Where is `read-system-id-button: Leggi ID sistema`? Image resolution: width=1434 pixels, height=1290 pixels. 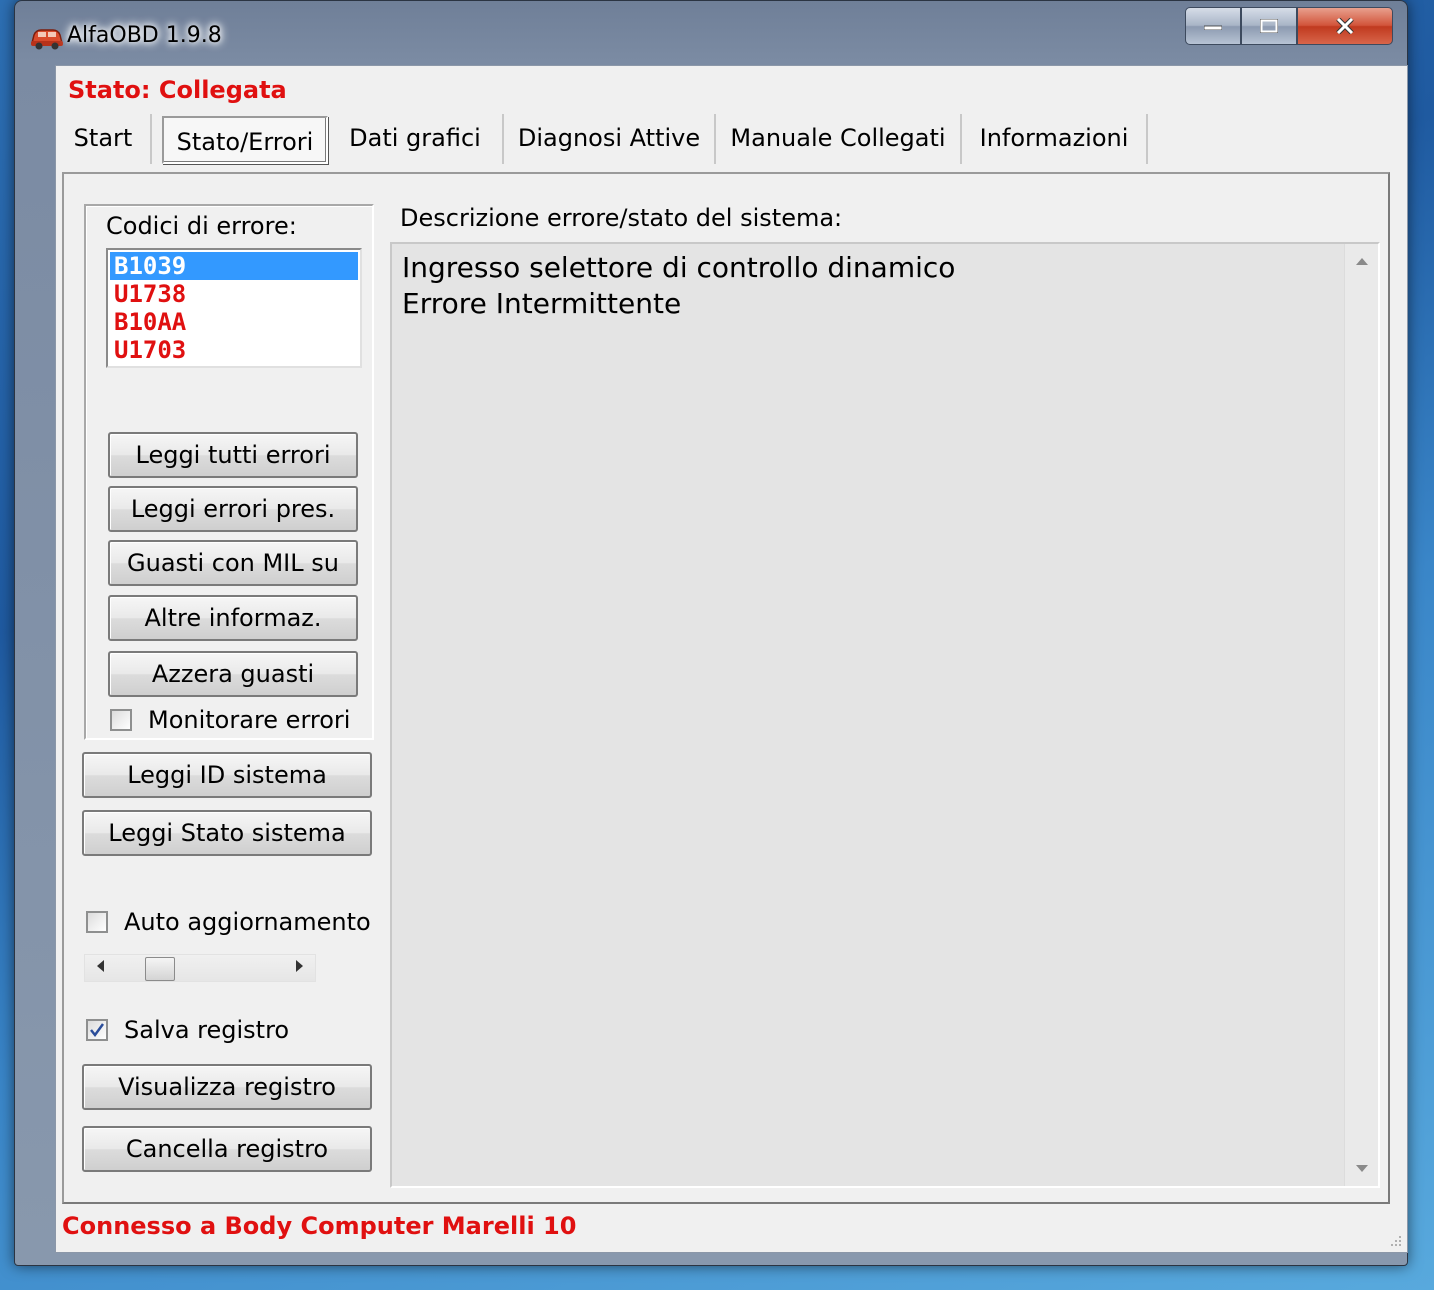 read-system-id-button: Leggi ID sistema is located at coordinates (227, 775).